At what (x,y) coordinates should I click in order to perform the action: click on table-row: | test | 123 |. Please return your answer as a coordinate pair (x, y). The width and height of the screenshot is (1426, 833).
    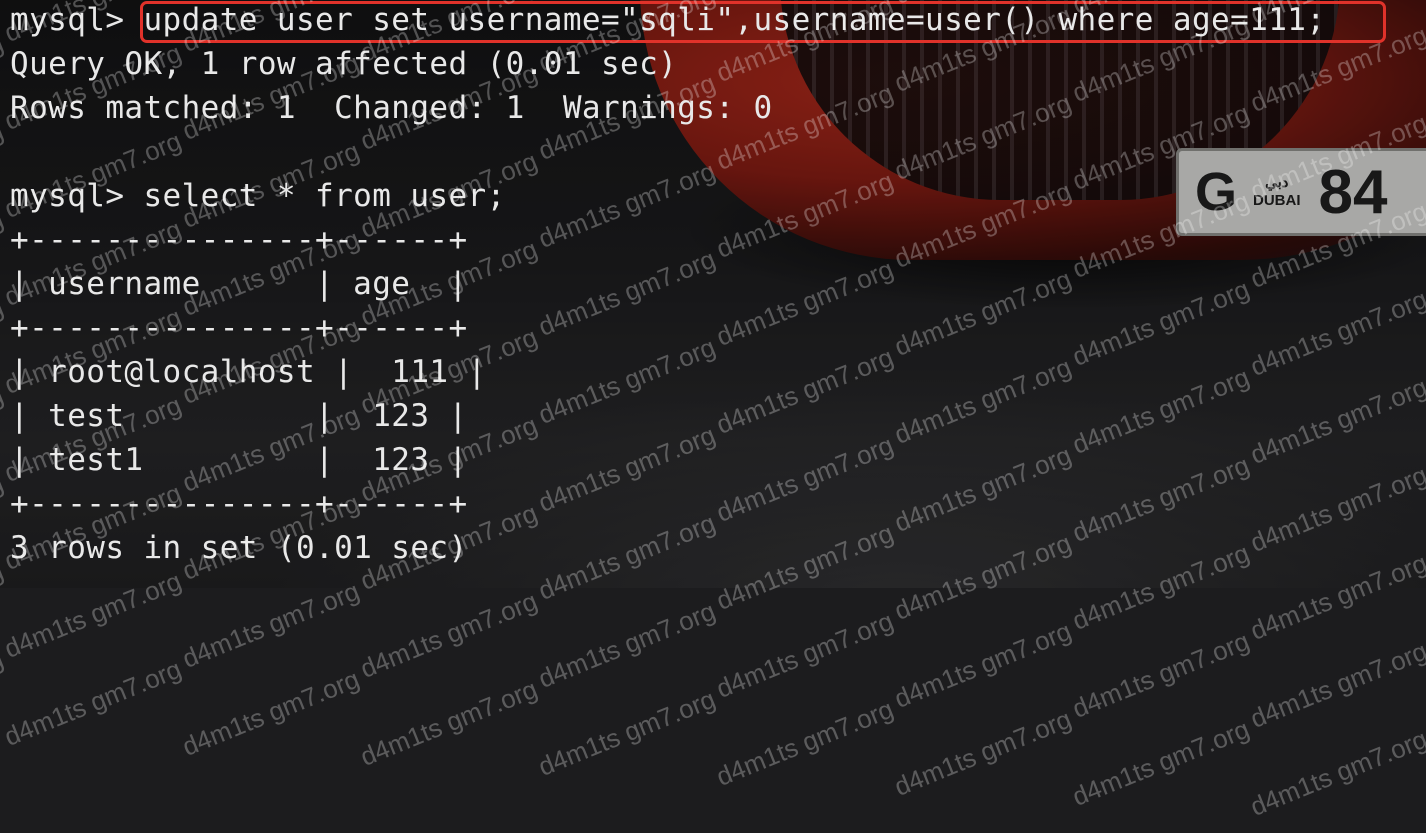
    Looking at the image, I should click on (239, 416).